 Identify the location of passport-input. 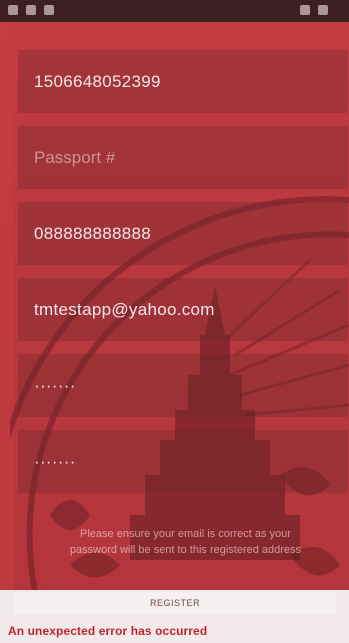
(191, 157).